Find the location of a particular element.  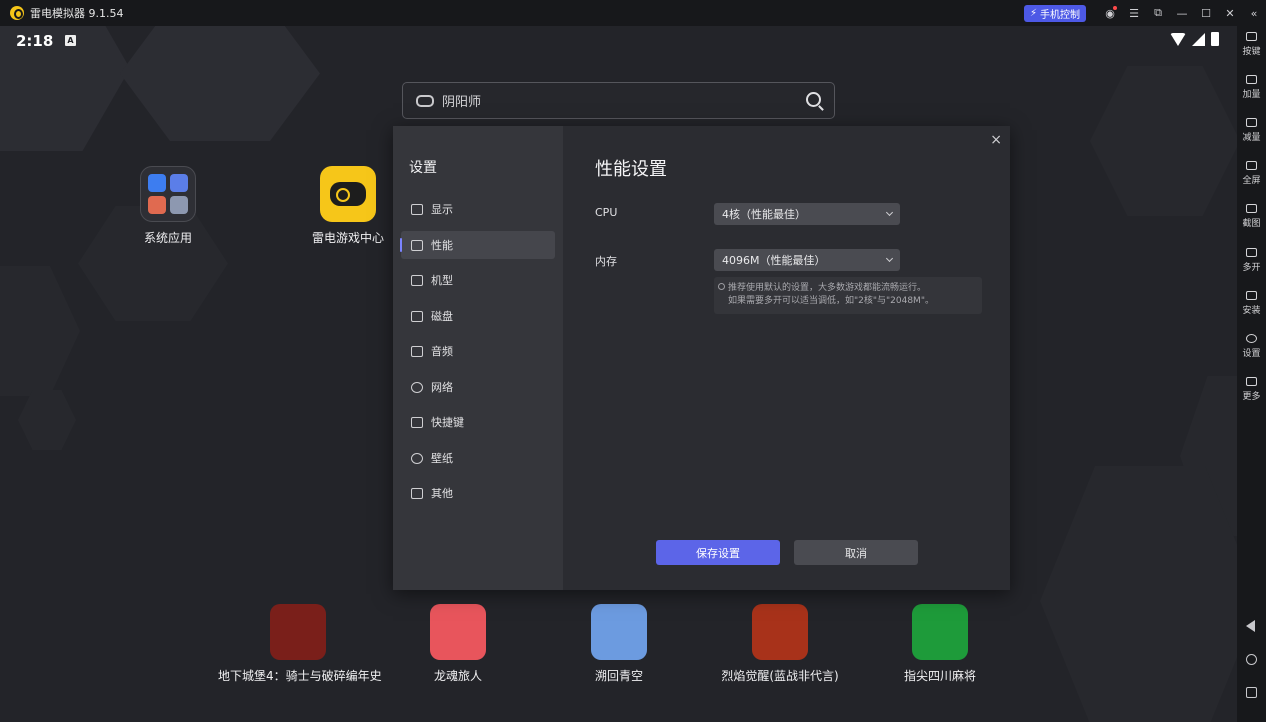

dock-app: 烈焰觉醒(蓝战非代言) is located at coordinates (780, 644).